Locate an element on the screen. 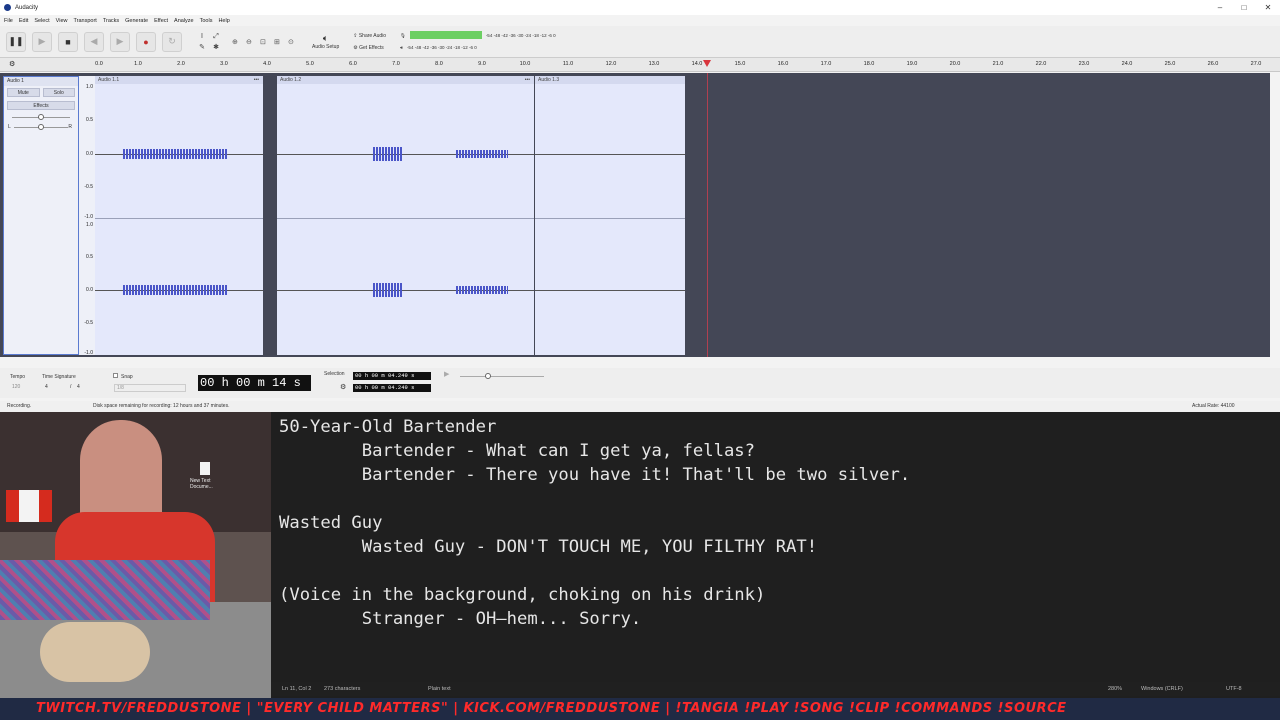 The image size is (1280, 720). track-control-panel: Audio 1 Mute Solo Effects L R is located at coordinates (41, 215).